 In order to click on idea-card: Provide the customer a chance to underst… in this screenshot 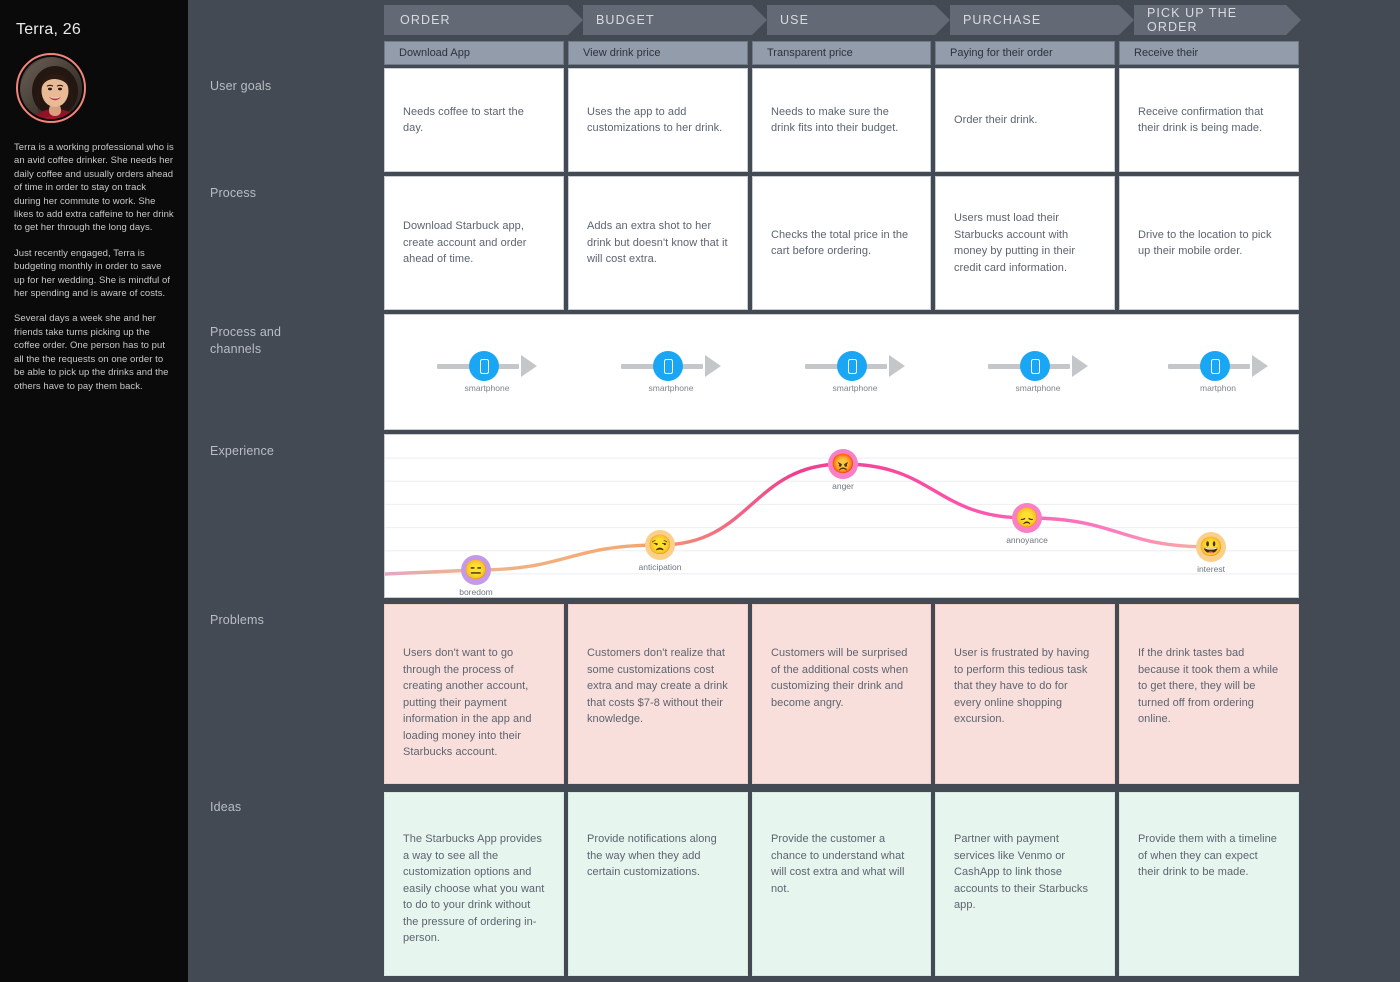, I will do `click(841, 884)`.